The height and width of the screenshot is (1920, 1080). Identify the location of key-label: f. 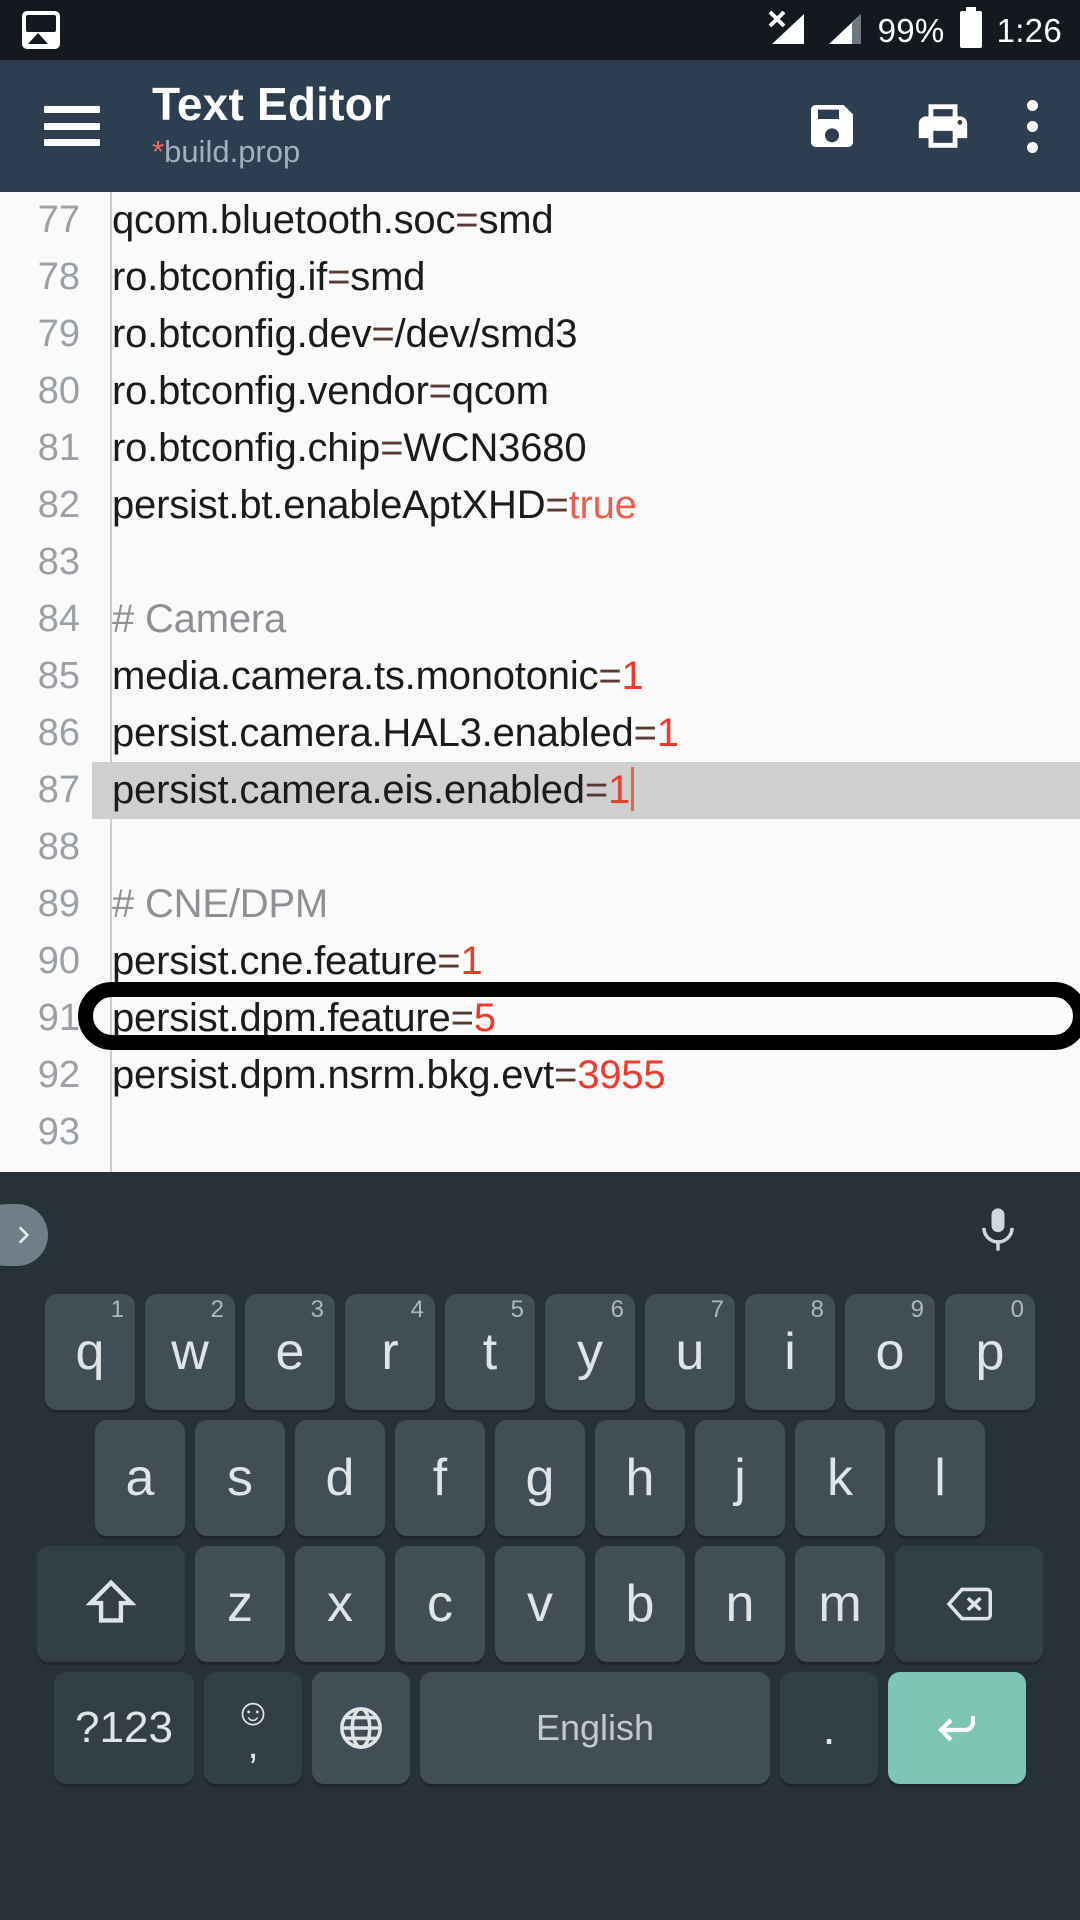
(440, 1478).